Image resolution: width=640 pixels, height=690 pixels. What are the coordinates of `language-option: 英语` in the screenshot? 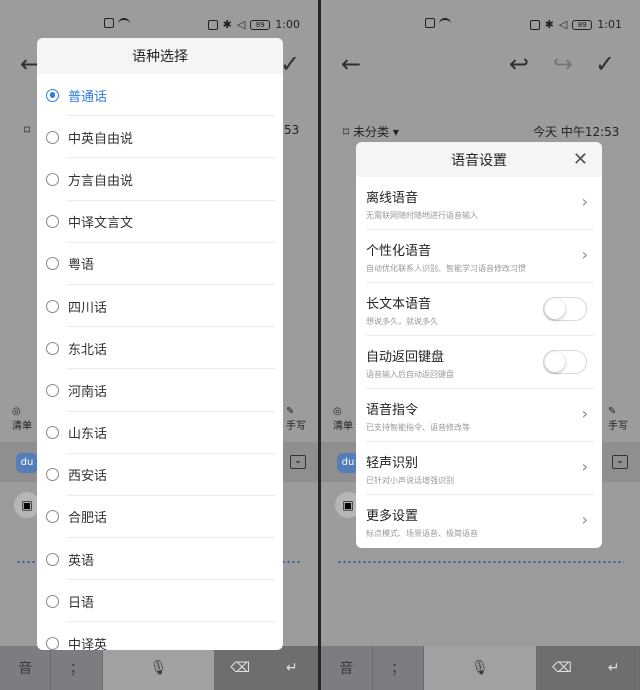 It's located at (160, 559).